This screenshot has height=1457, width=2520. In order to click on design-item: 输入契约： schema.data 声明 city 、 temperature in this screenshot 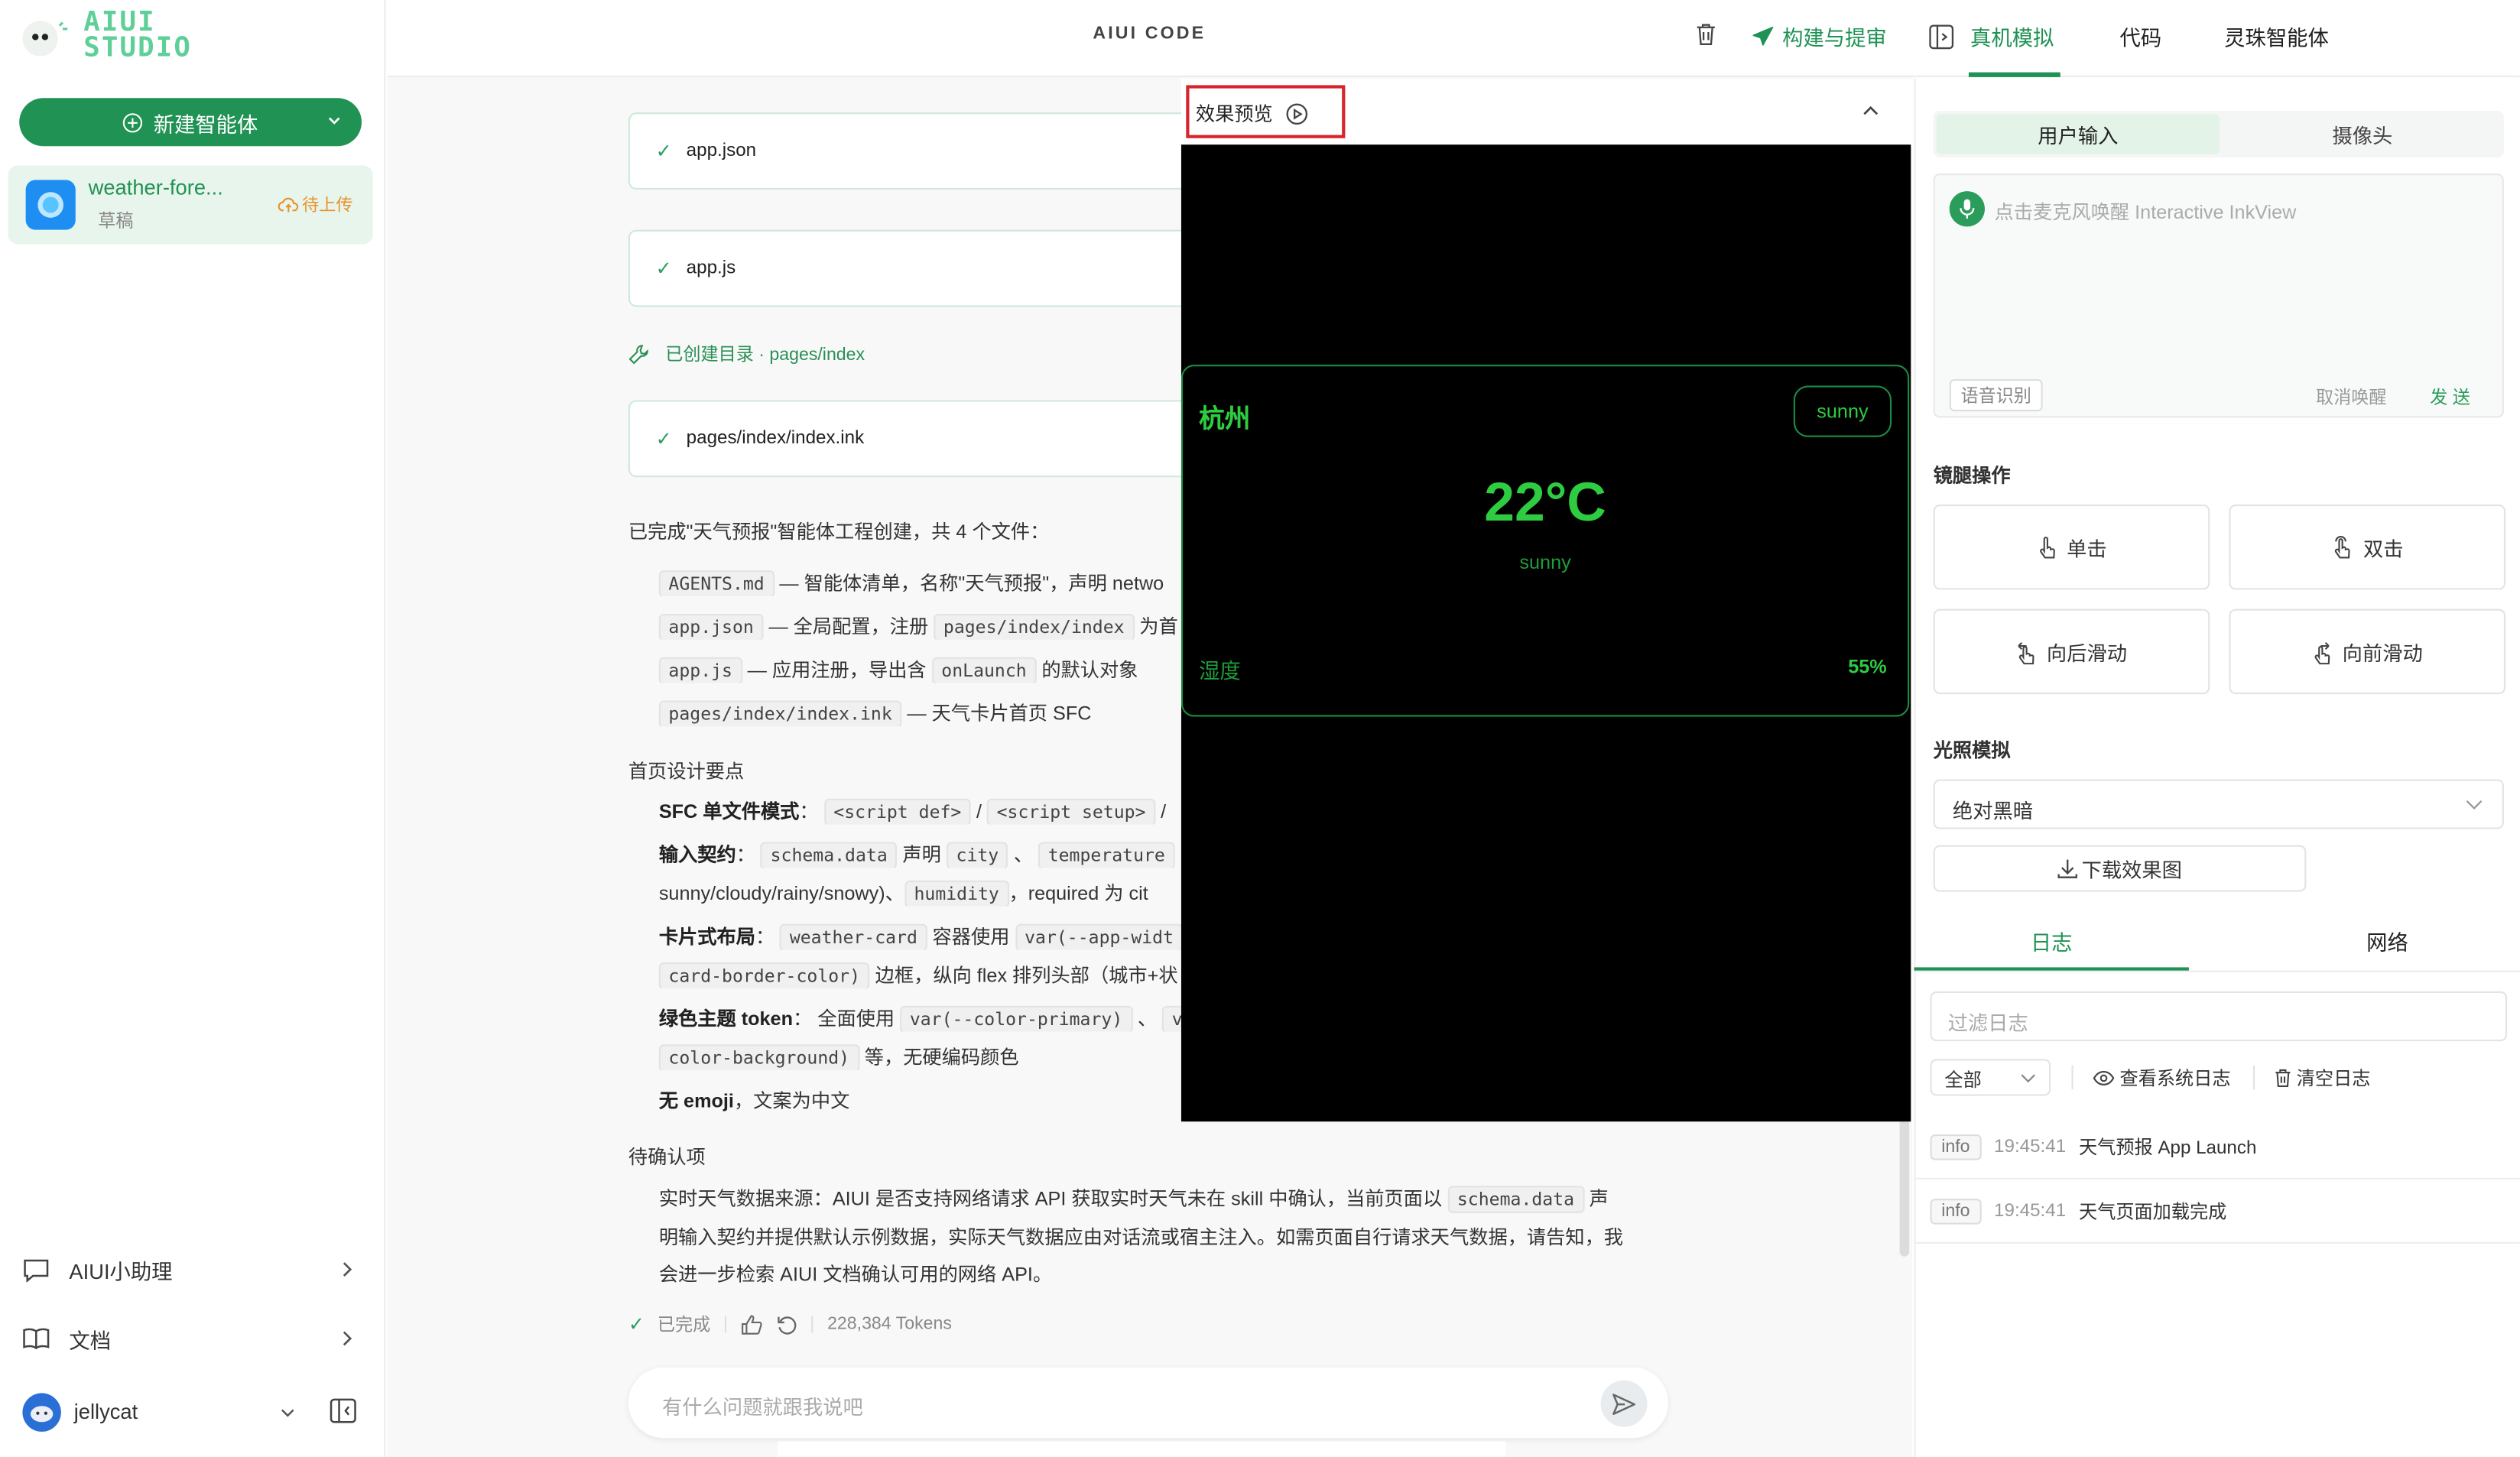, I will do `click(924, 854)`.